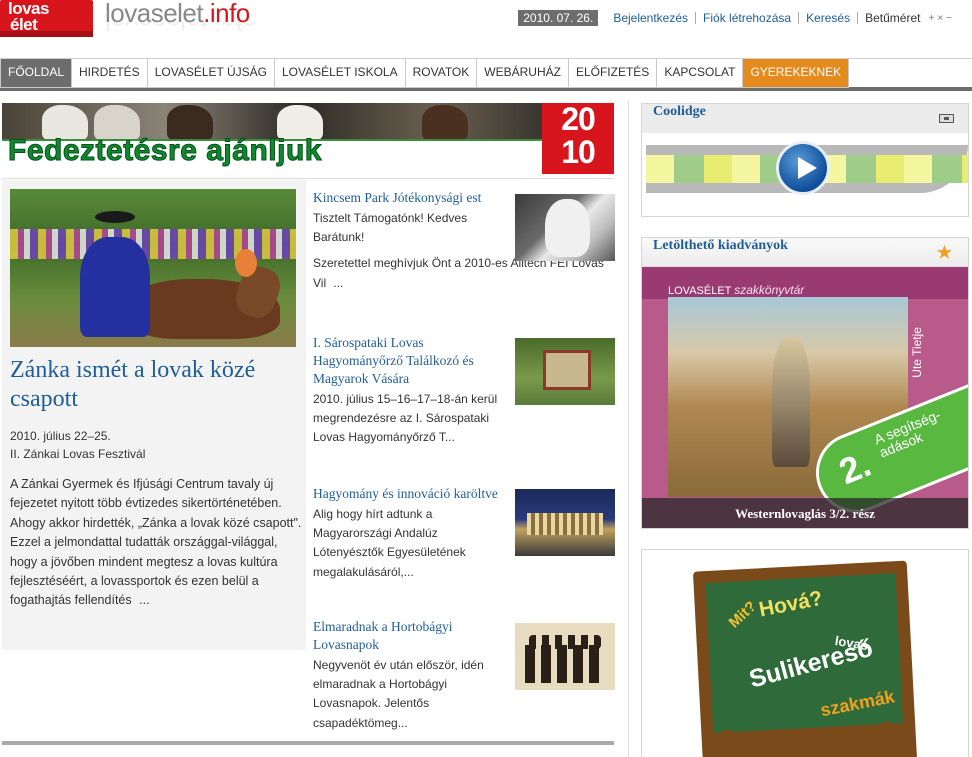 This screenshot has width=972, height=757. I want to click on castle-shape, so click(567, 370).